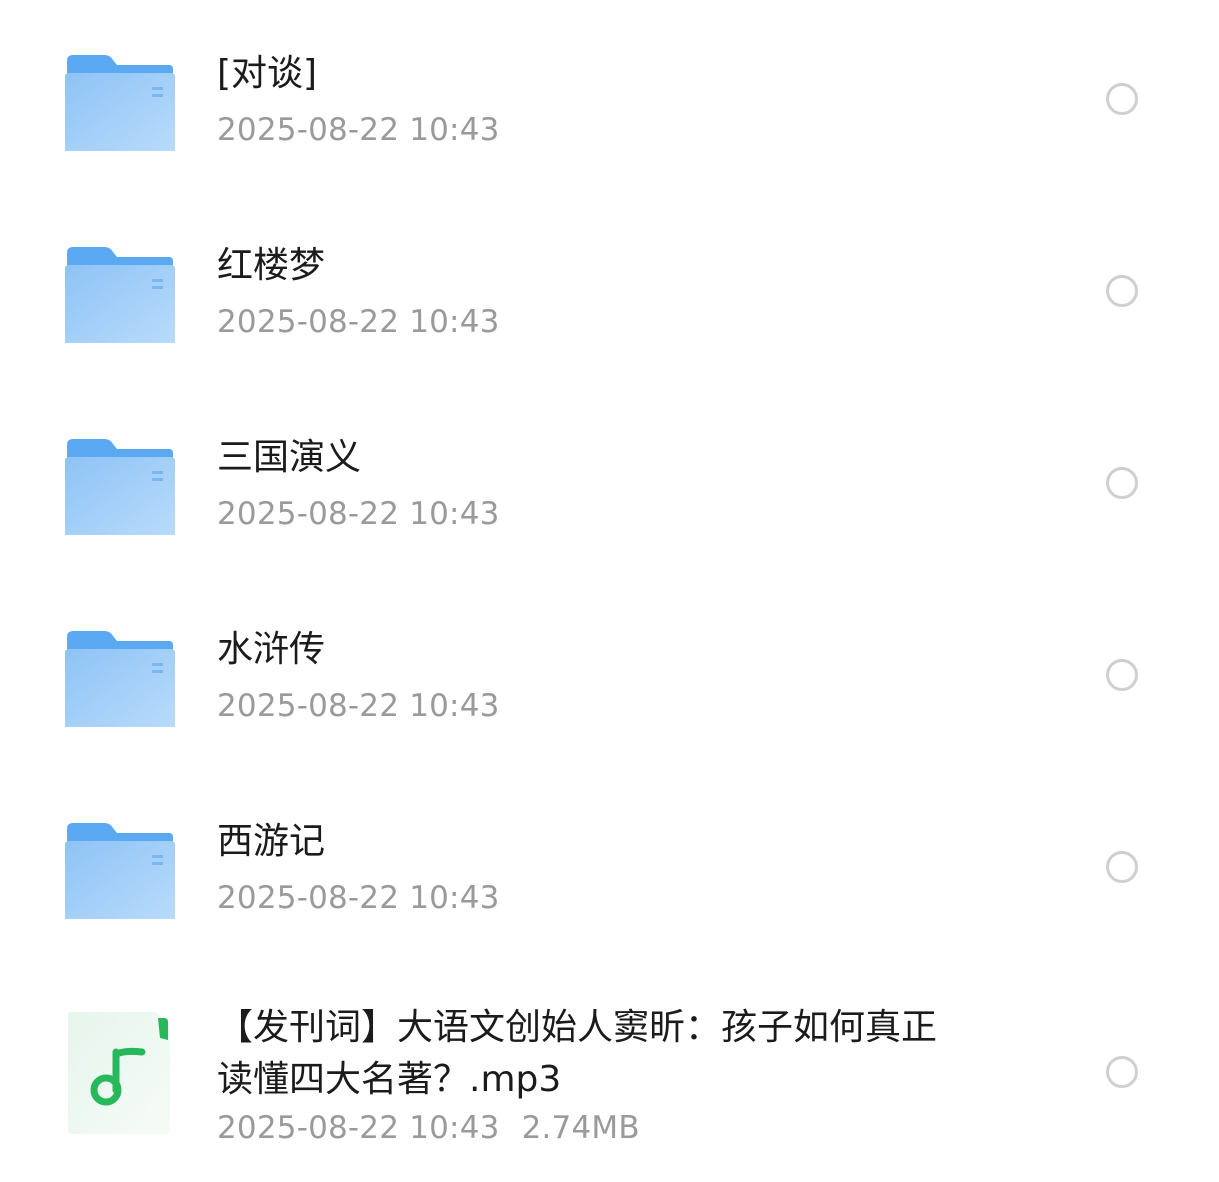  Describe the element at coordinates (577, 1027) in the screenshot. I see `item-name-line-1: 【发刊词】大语文创始人窦昕：孩子如何真正` at that location.